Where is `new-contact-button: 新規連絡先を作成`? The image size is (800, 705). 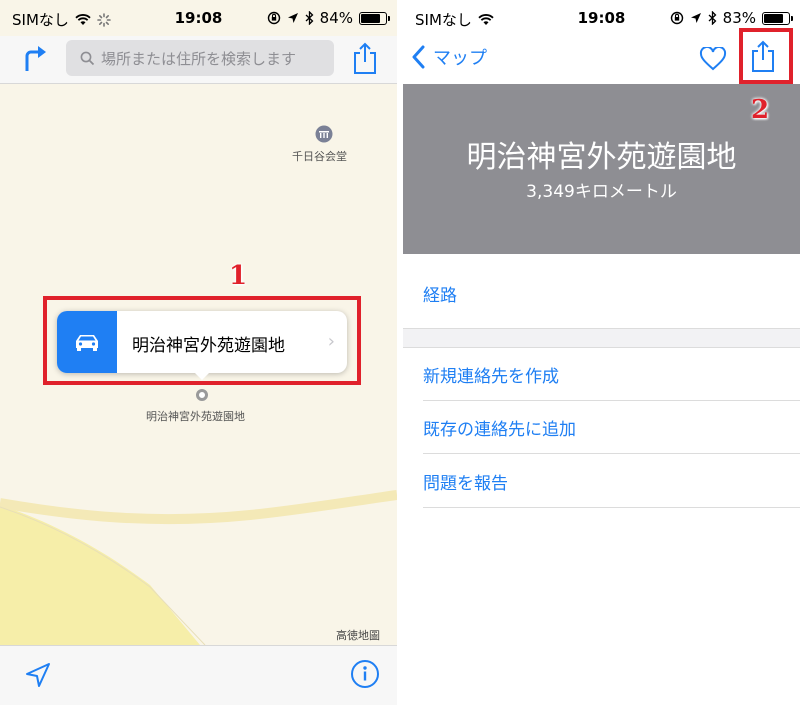 new-contact-button: 新規連絡先を作成 is located at coordinates (611, 374).